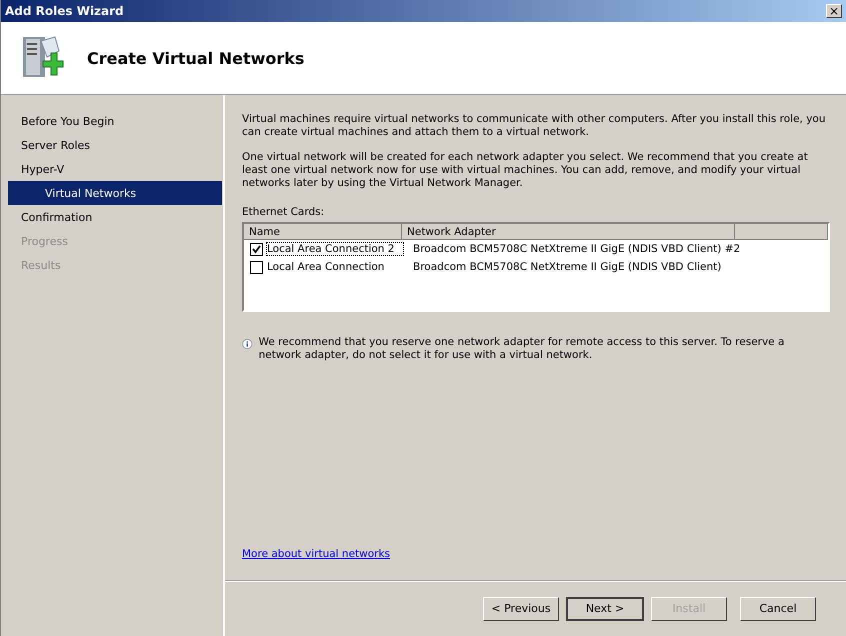  I want to click on info-text: We recommend that you reserve one network adapter for remote access to this server. To reserve a network adapter, do not select it for use with a virtual network., so click(522, 349).